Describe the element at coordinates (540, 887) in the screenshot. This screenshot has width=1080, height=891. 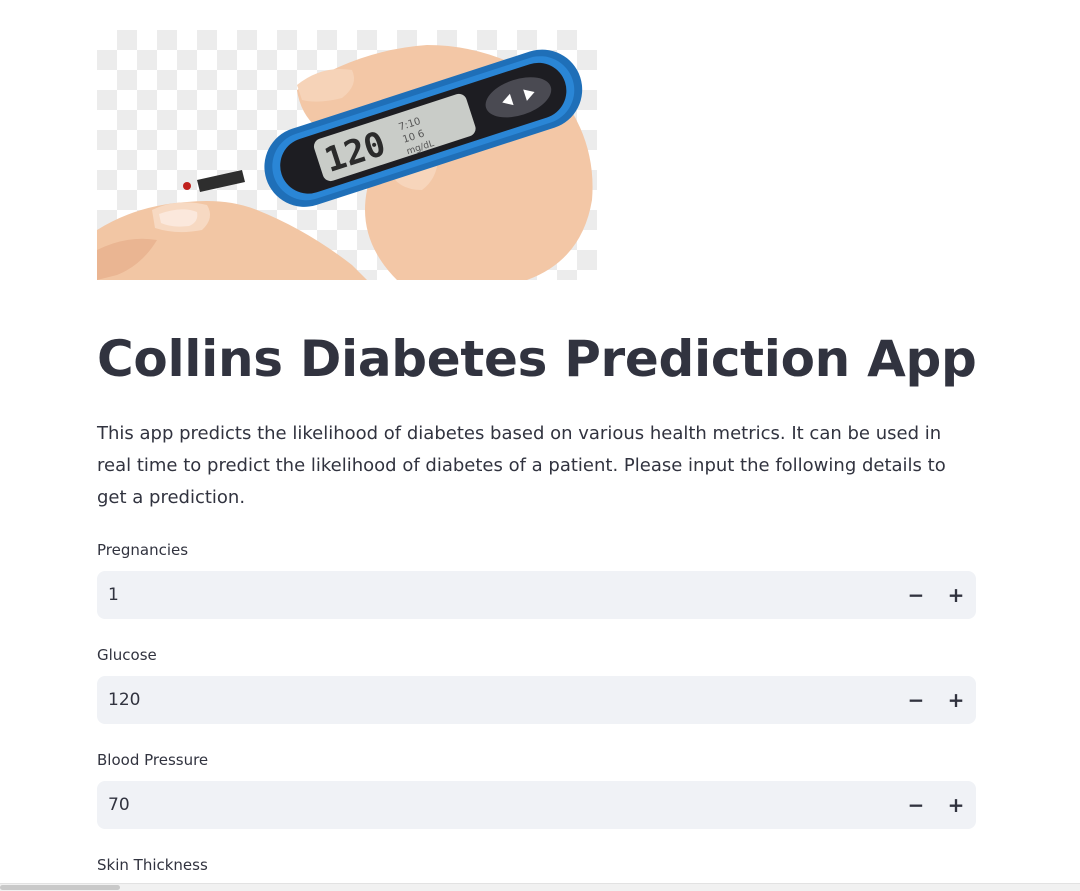
I see `horizontal-scrollbar` at that location.